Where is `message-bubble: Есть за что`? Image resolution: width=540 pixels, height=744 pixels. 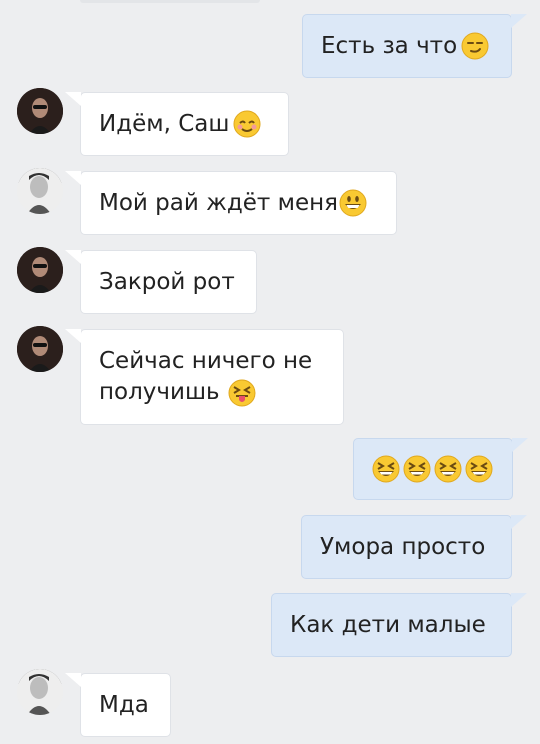
message-bubble: Есть за что is located at coordinates (407, 46).